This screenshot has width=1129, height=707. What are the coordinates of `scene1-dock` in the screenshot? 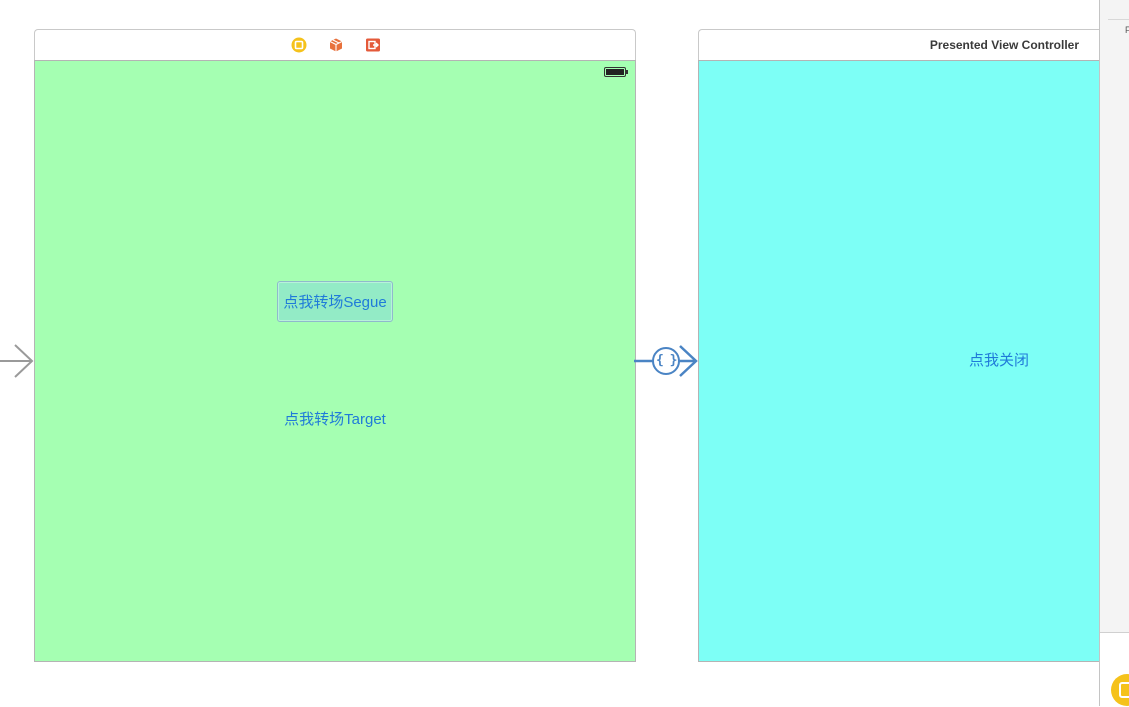 It's located at (335, 44).